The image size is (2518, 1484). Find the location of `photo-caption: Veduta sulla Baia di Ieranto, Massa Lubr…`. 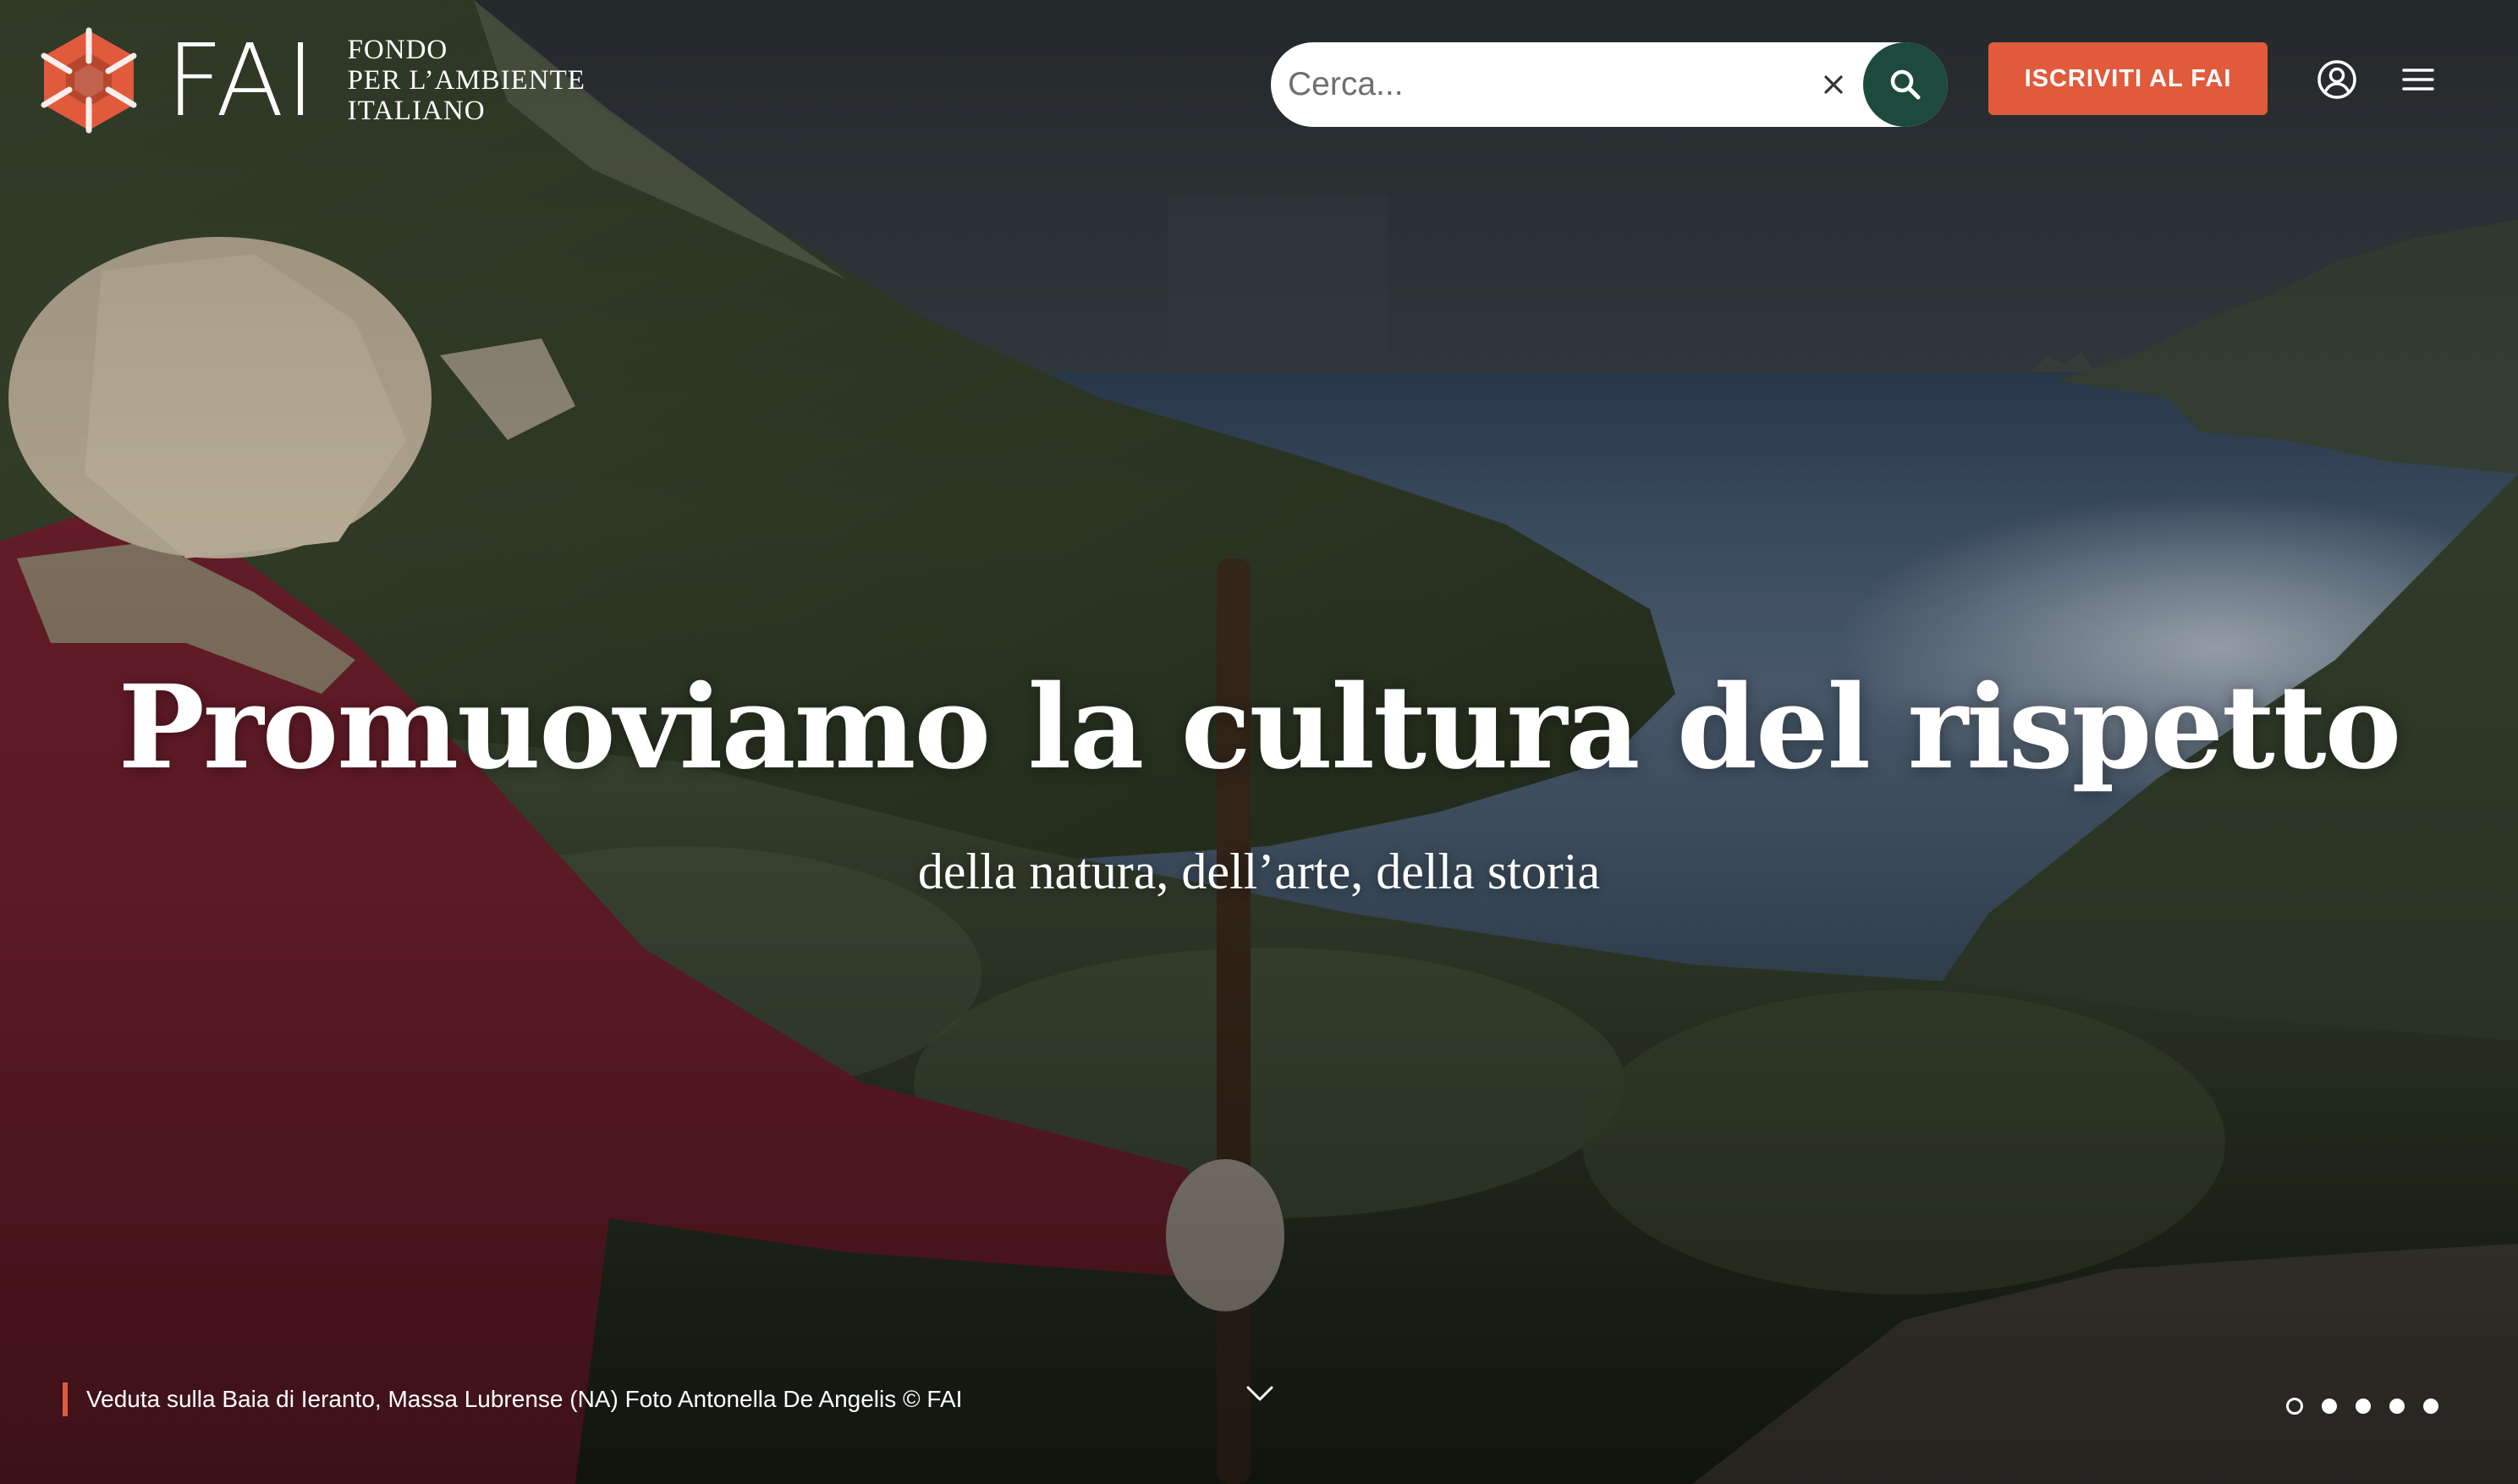

photo-caption: Veduta sulla Baia di Ieranto, Massa Lubr… is located at coordinates (513, 1399).